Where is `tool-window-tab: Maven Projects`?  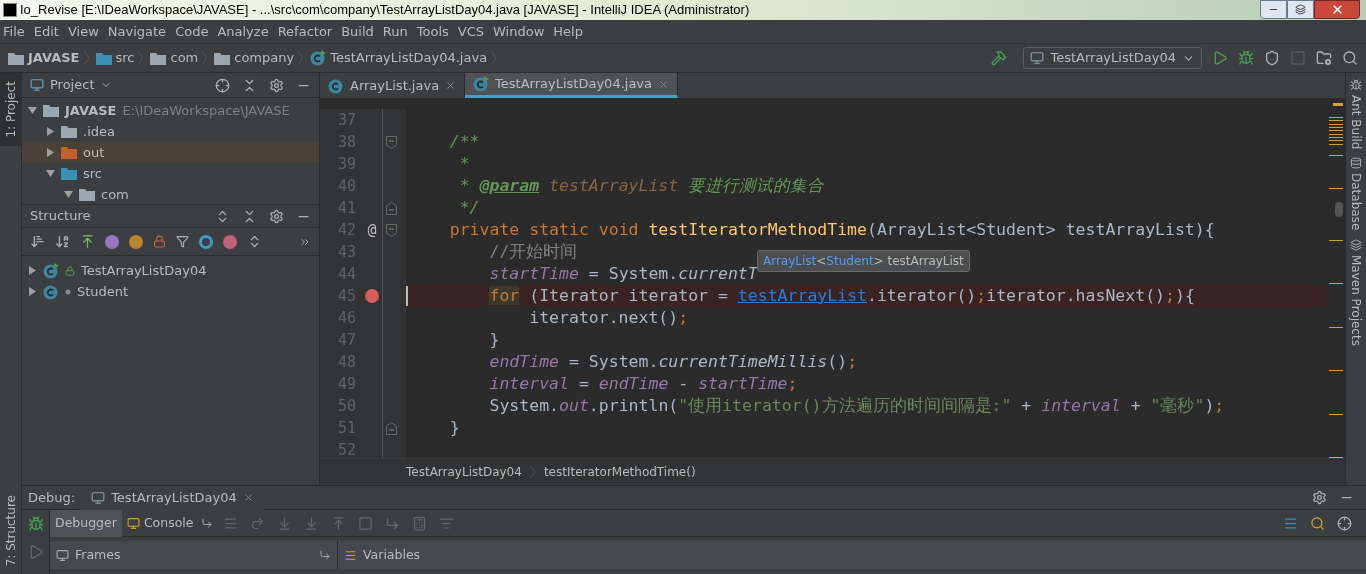 tool-window-tab: Maven Projects is located at coordinates (1356, 292).